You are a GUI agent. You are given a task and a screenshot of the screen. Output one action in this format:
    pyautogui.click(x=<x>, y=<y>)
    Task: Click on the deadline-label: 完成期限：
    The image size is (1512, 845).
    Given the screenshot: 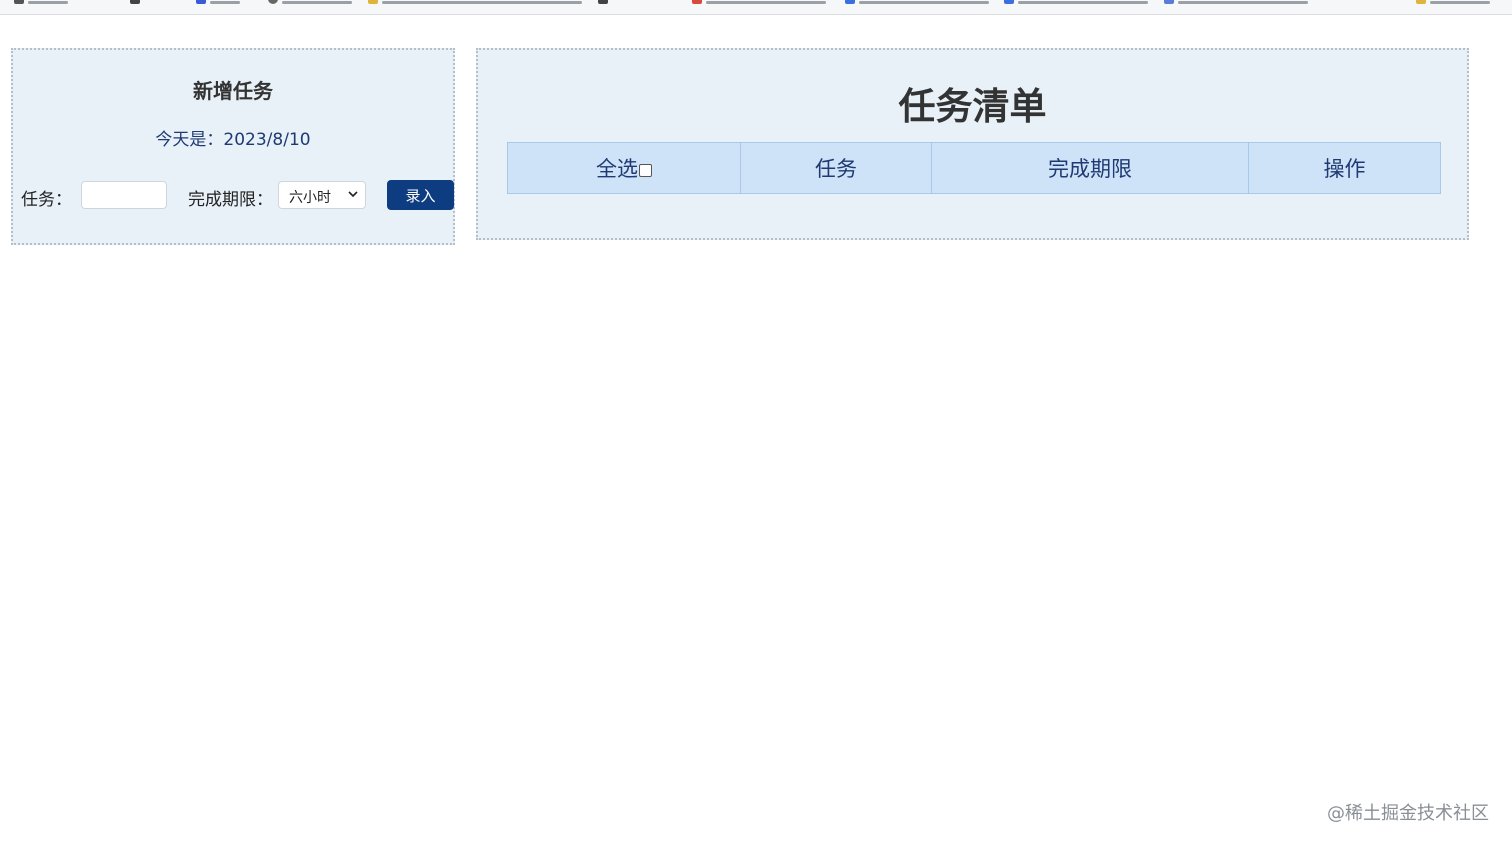 What is the action you would take?
    pyautogui.click(x=230, y=200)
    